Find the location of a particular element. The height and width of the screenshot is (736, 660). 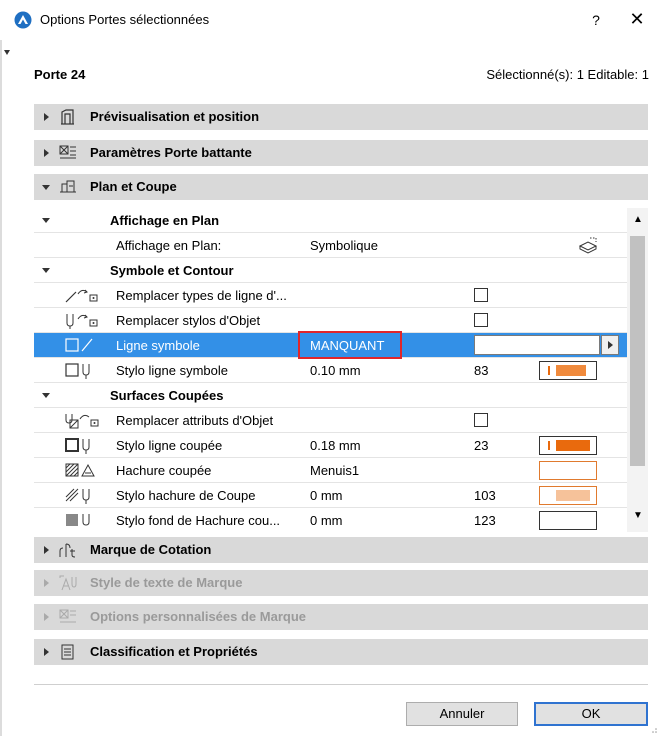

tree-row-cut-fill-pen: Stylo hachure de Coupe 0 mm 103 is located at coordinates (330, 495).